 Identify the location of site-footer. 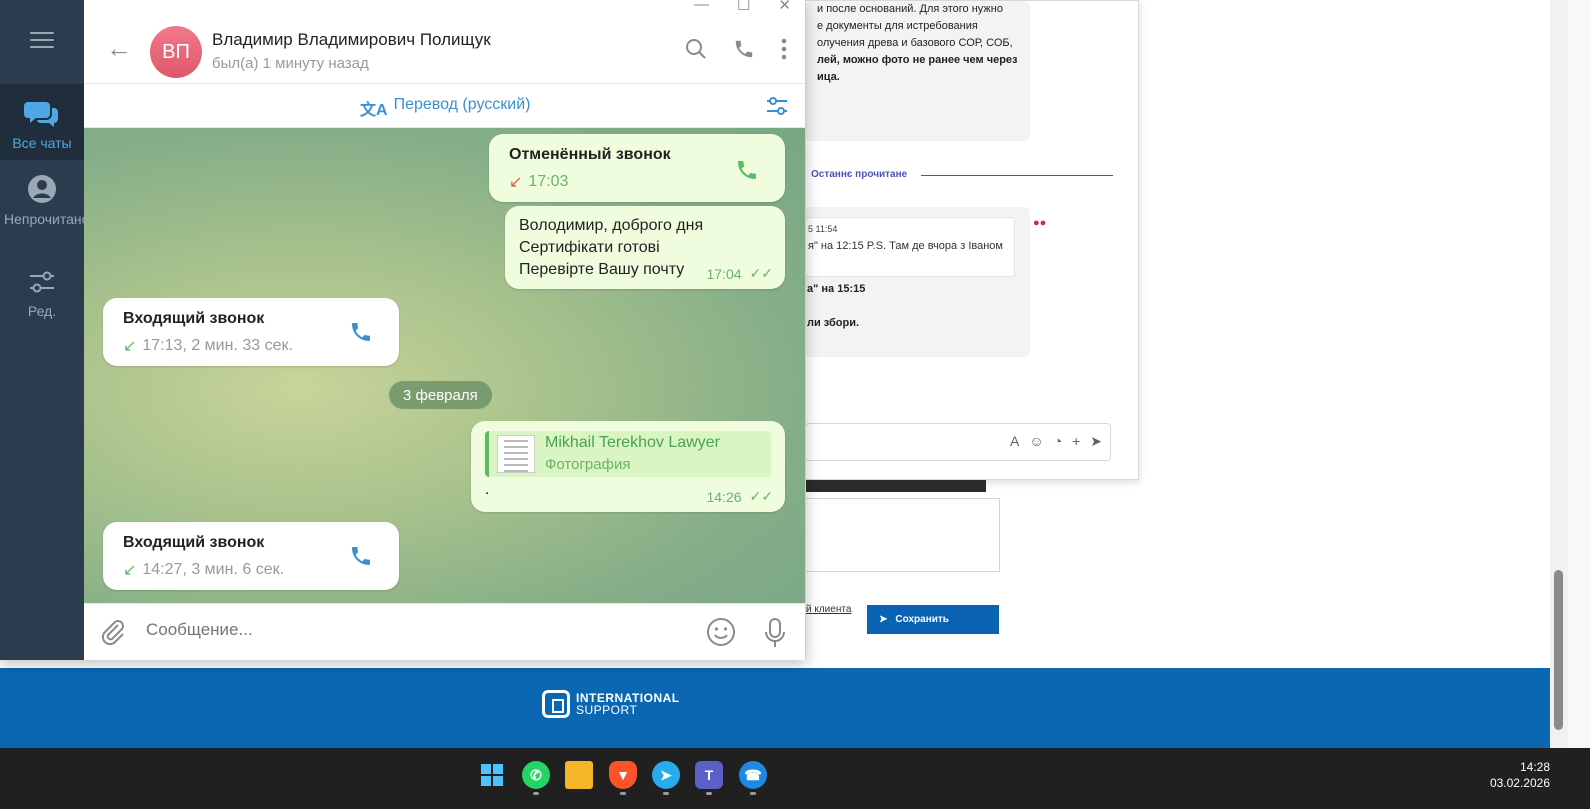
(775, 708).